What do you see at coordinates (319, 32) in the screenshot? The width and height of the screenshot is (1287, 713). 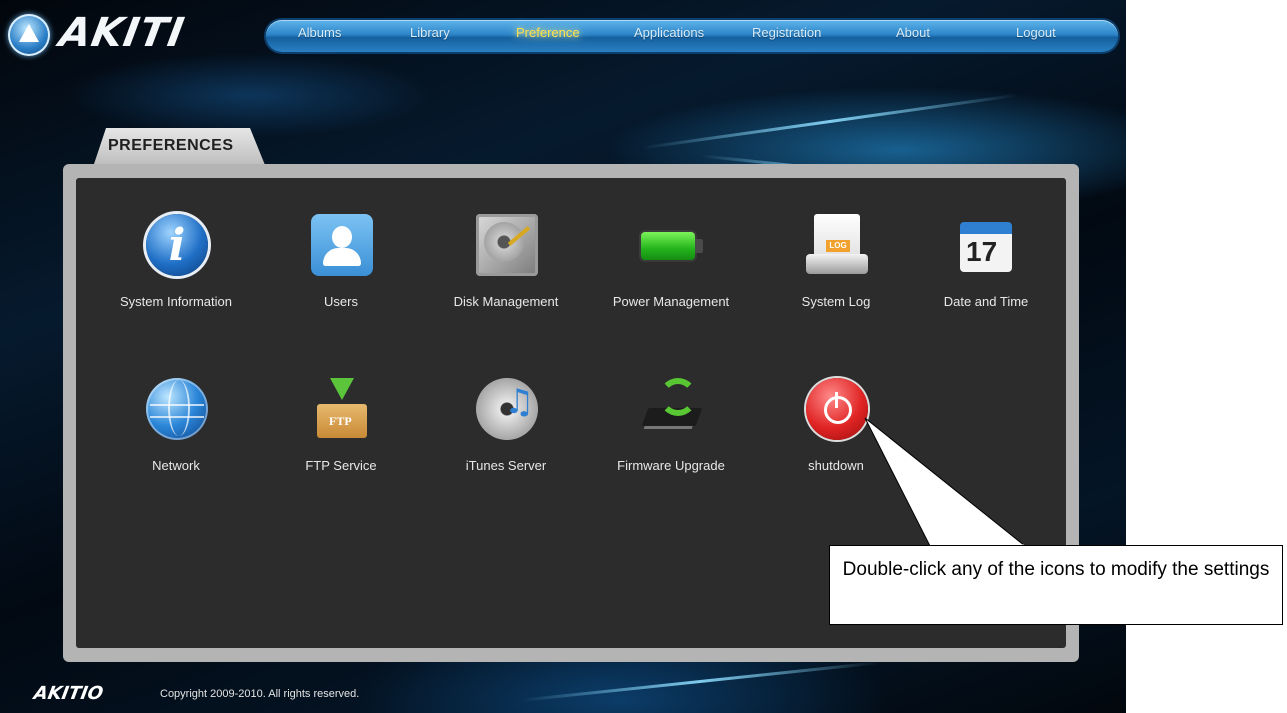 I see `nav-albums: Albums` at bounding box center [319, 32].